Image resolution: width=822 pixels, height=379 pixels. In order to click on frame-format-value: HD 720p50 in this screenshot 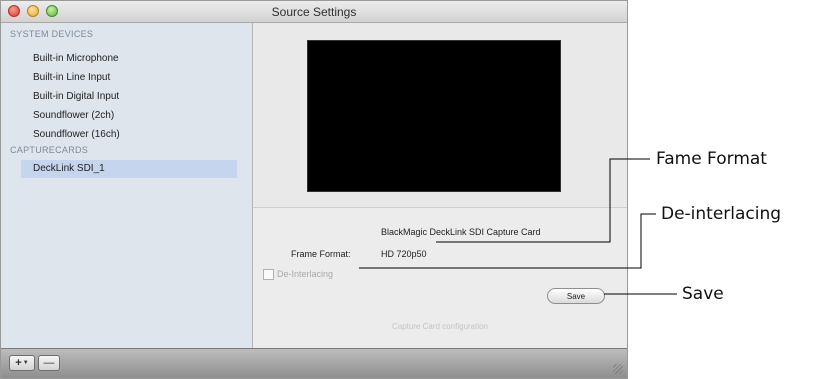, I will do `click(404, 254)`.